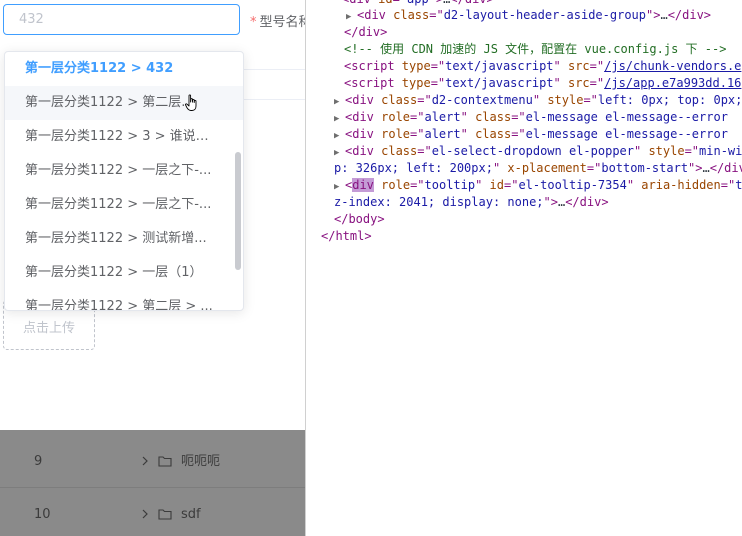 The height and width of the screenshot is (536, 742). Describe the element at coordinates (124, 273) in the screenshot. I see `dropdown-option: 第一层分类1122 > 一层（1）` at that location.